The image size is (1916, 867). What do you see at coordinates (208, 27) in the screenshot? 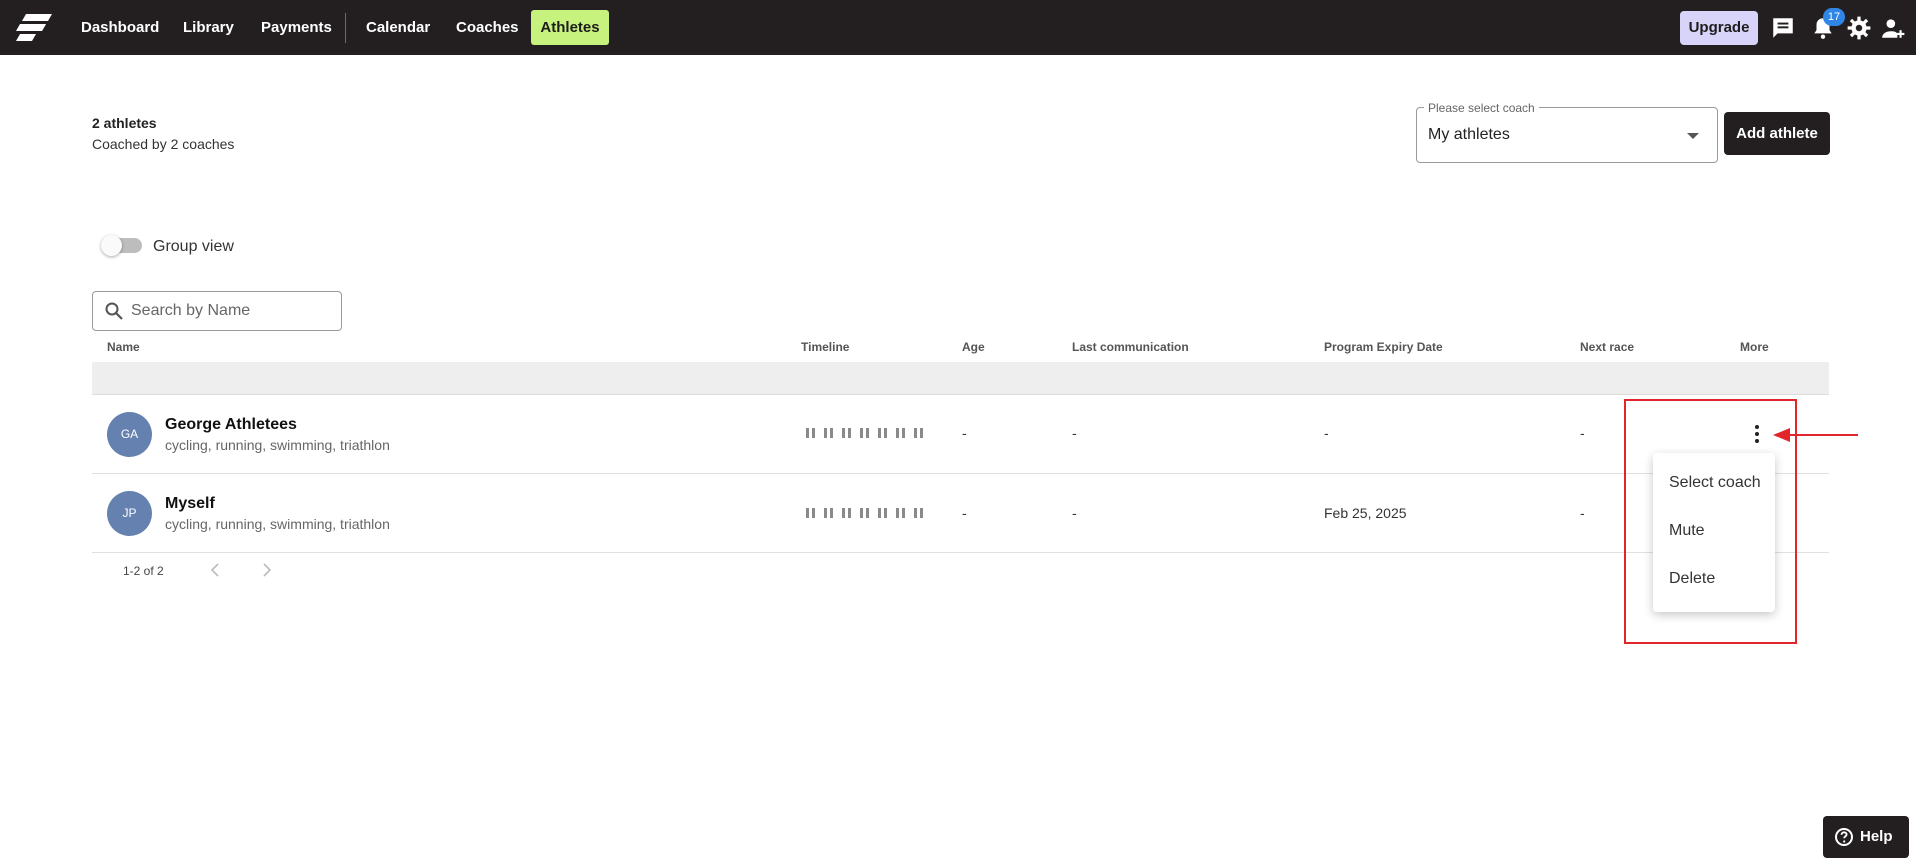
I see `nav-library: Library` at bounding box center [208, 27].